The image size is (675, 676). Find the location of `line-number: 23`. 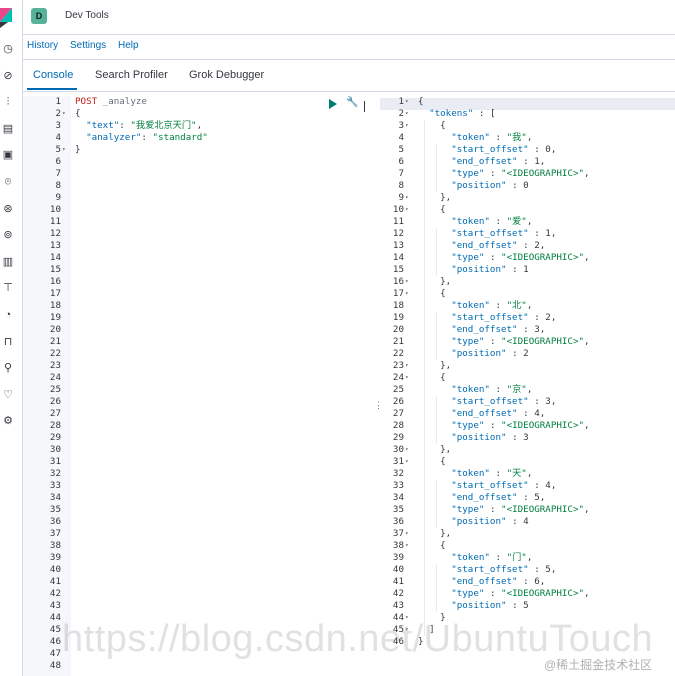

line-number: 23 is located at coordinates (55, 365).